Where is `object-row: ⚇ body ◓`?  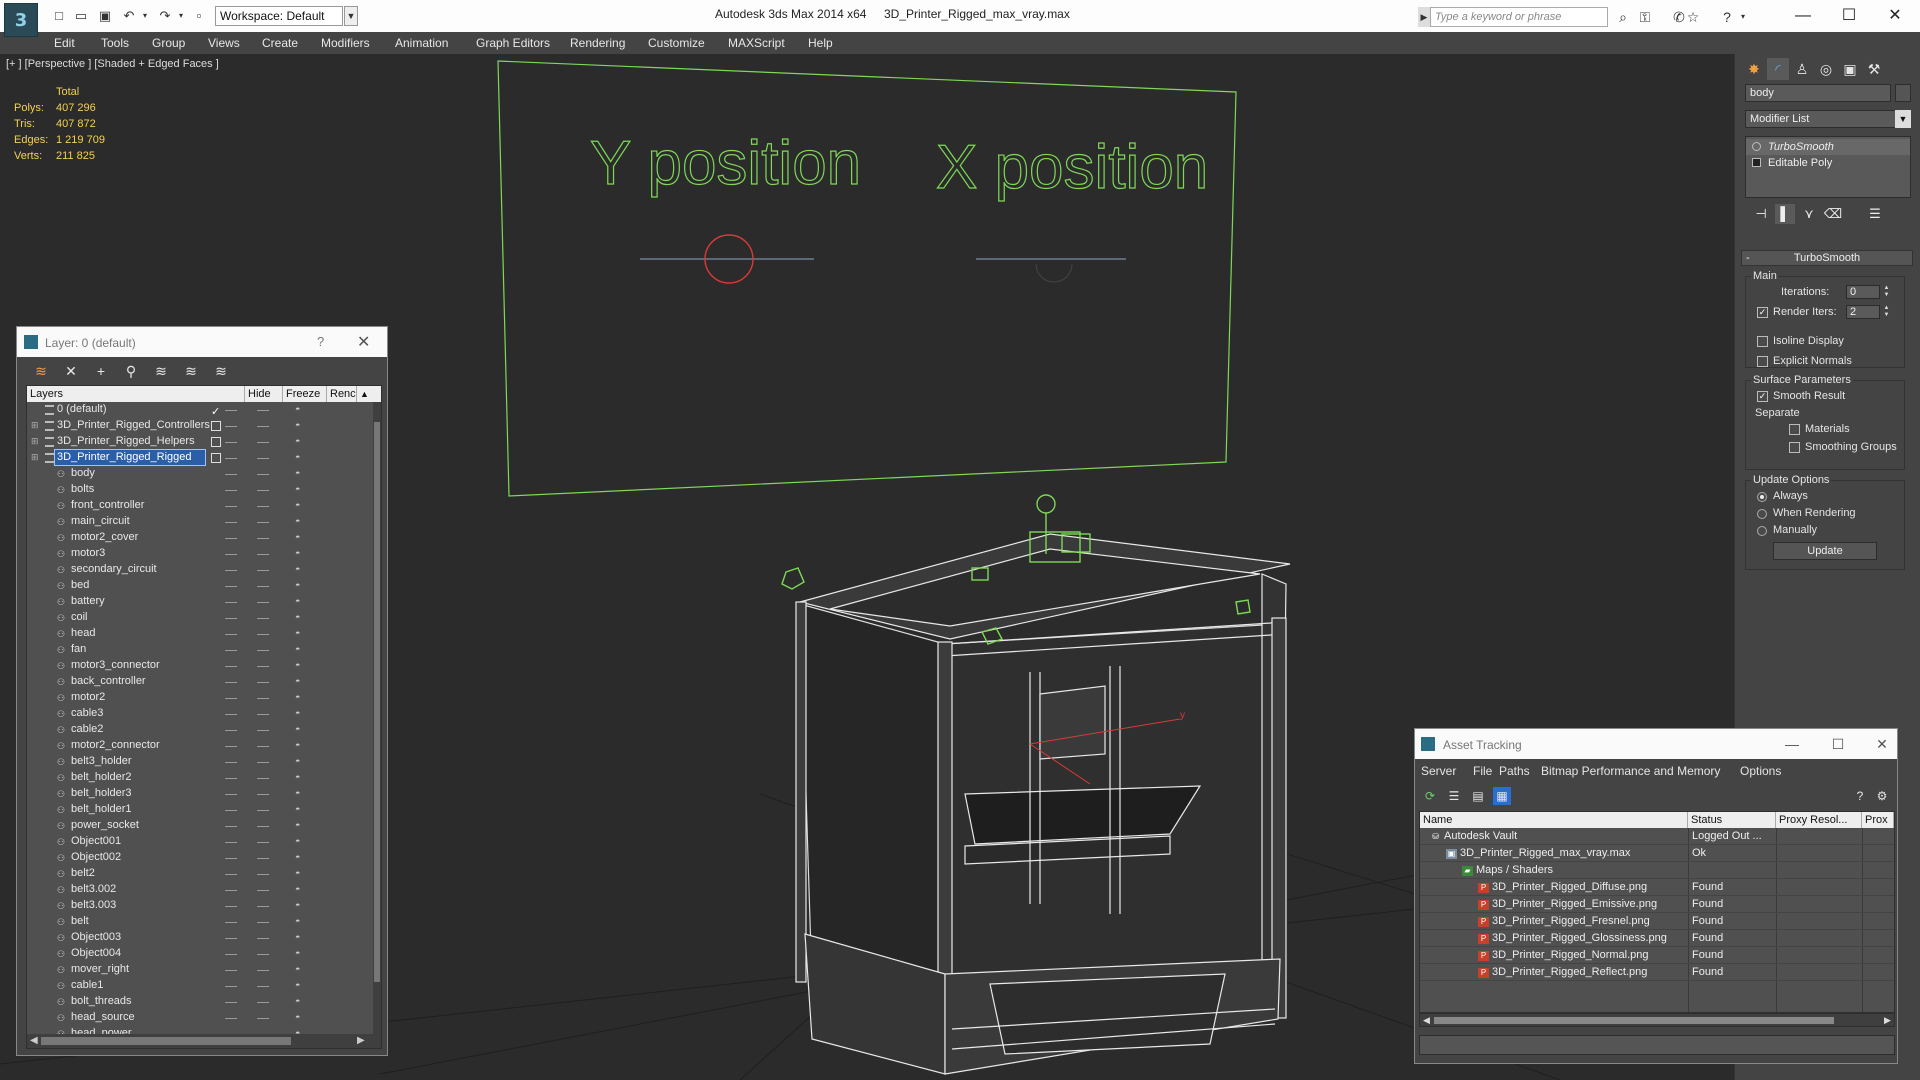
object-row: ⚇ body ◓ is located at coordinates (200, 474).